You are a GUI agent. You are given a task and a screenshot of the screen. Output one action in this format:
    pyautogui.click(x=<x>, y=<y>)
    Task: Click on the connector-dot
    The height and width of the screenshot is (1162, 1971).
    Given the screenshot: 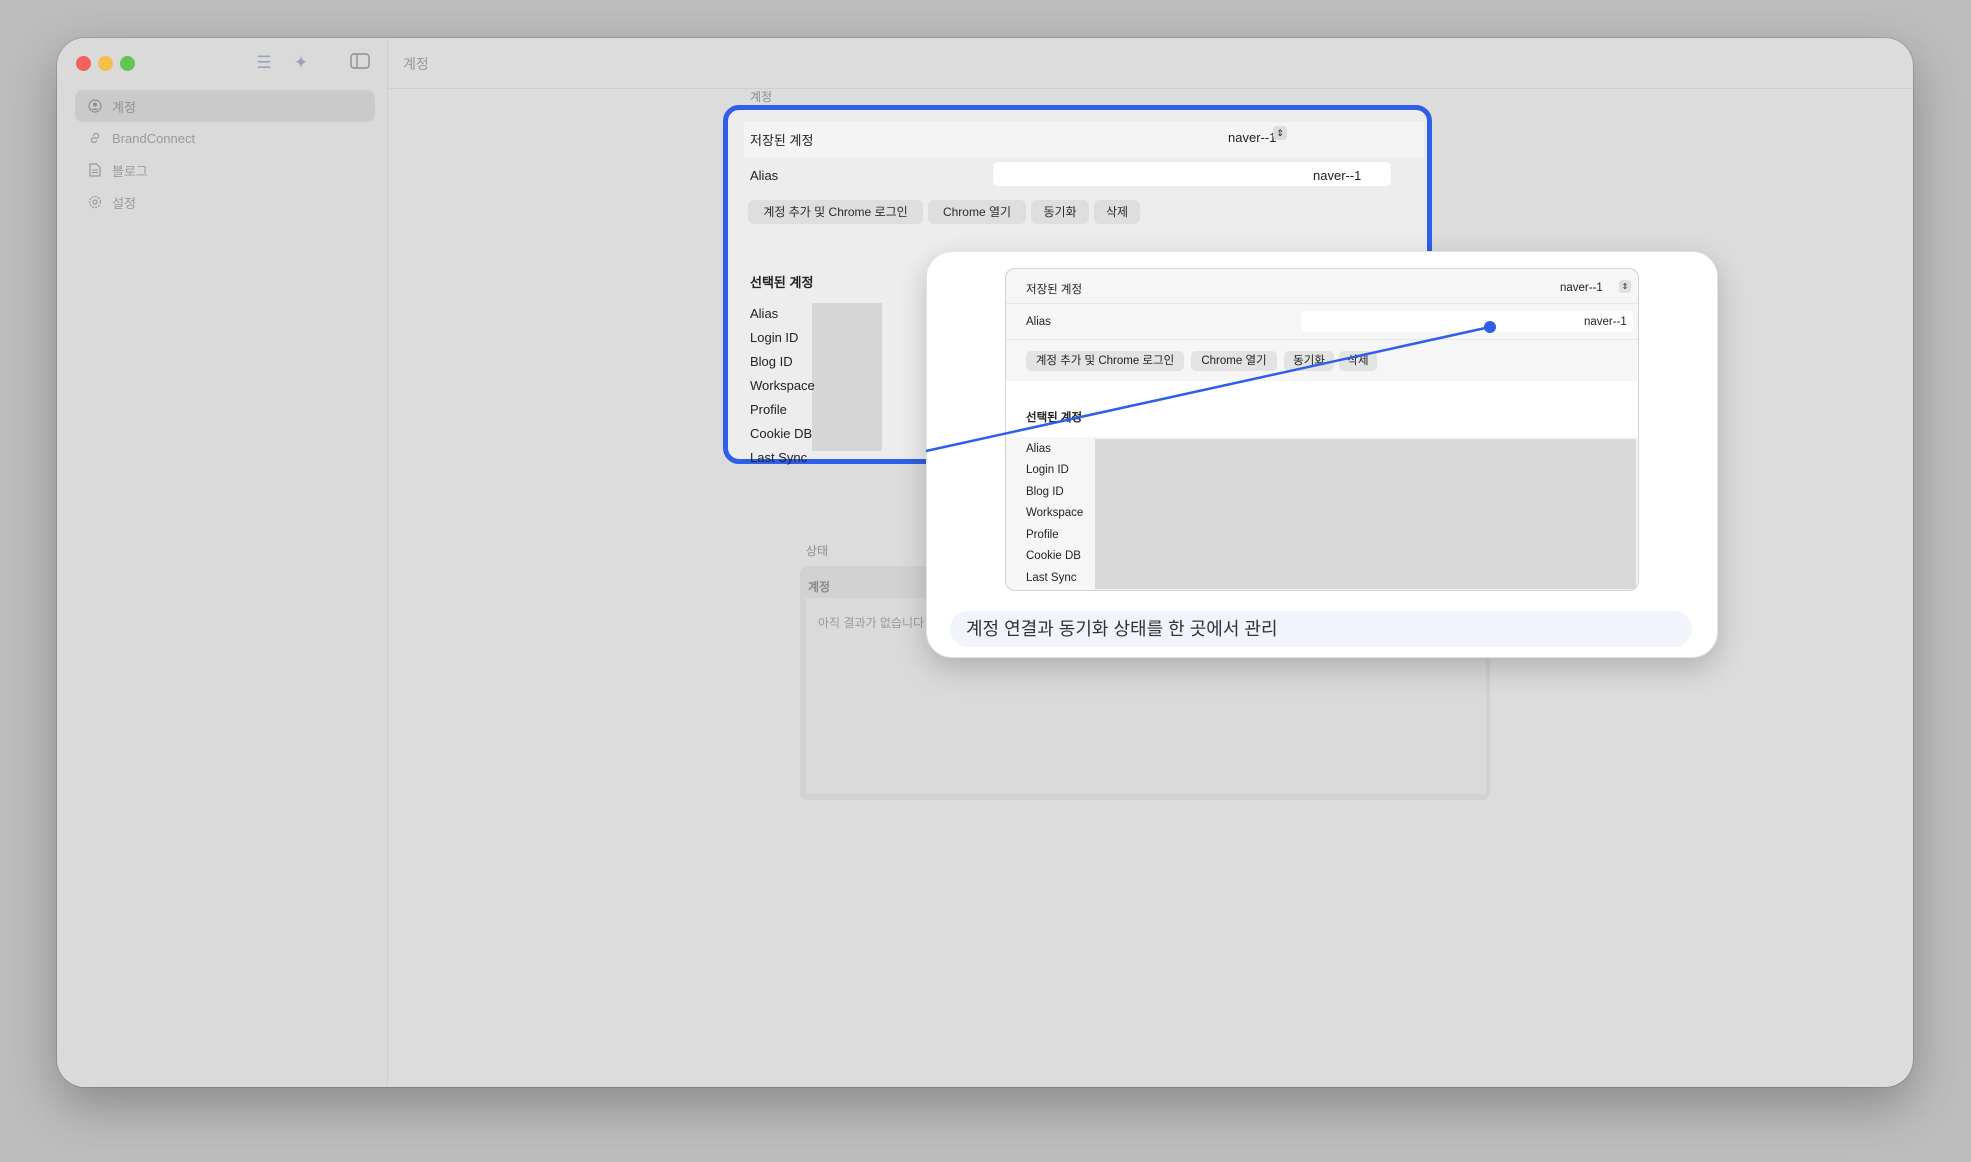 What is the action you would take?
    pyautogui.click(x=1490, y=327)
    